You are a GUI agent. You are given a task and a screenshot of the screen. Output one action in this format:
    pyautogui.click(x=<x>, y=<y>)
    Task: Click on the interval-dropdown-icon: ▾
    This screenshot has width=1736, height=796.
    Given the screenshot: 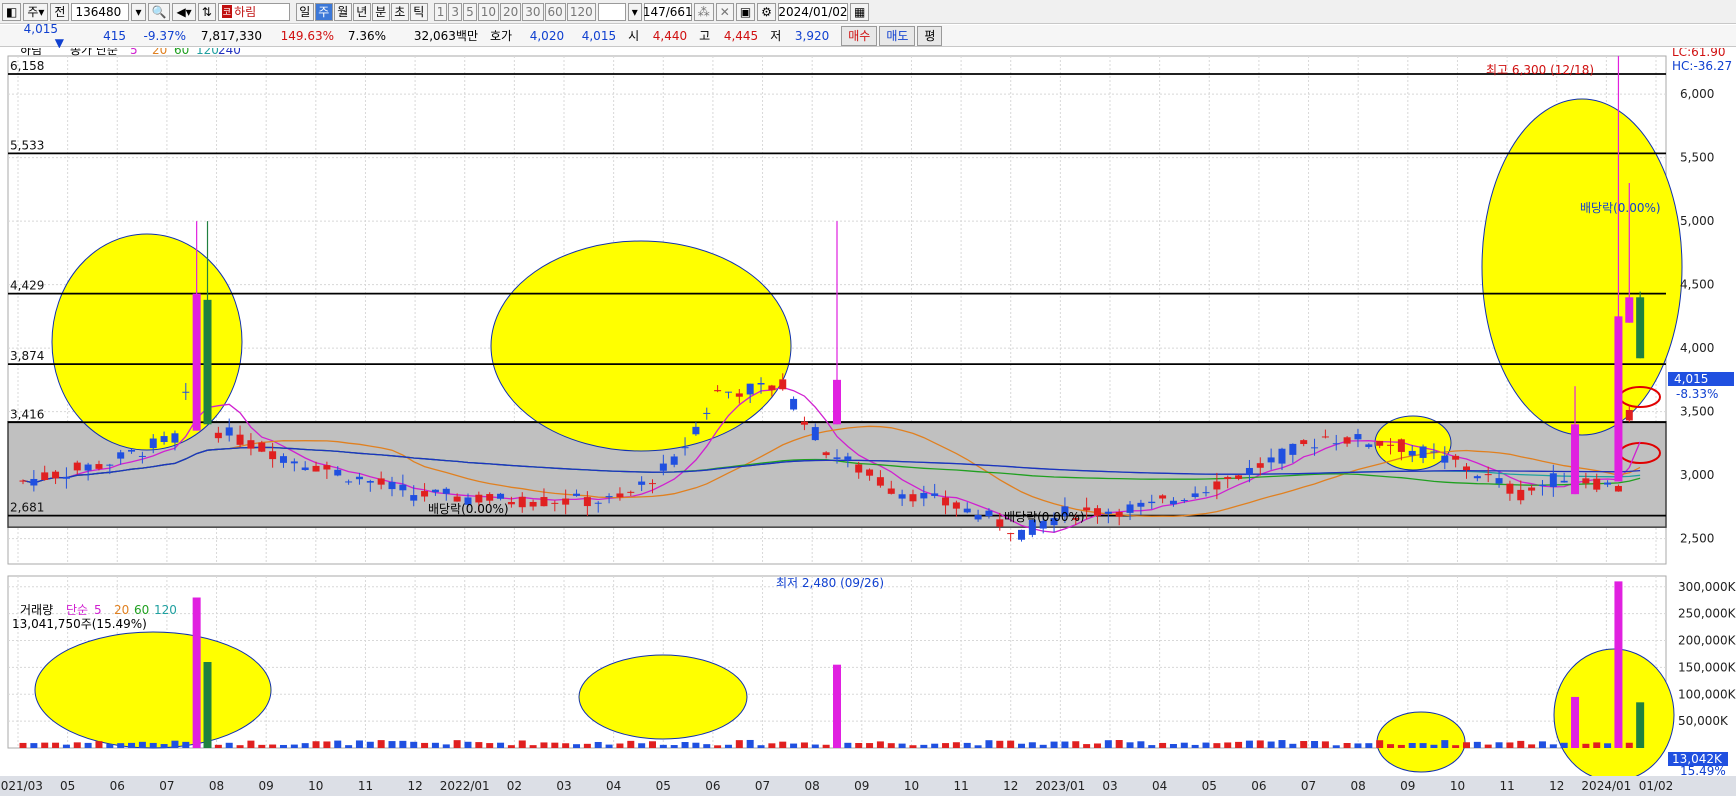 What is the action you would take?
    pyautogui.click(x=634, y=11)
    